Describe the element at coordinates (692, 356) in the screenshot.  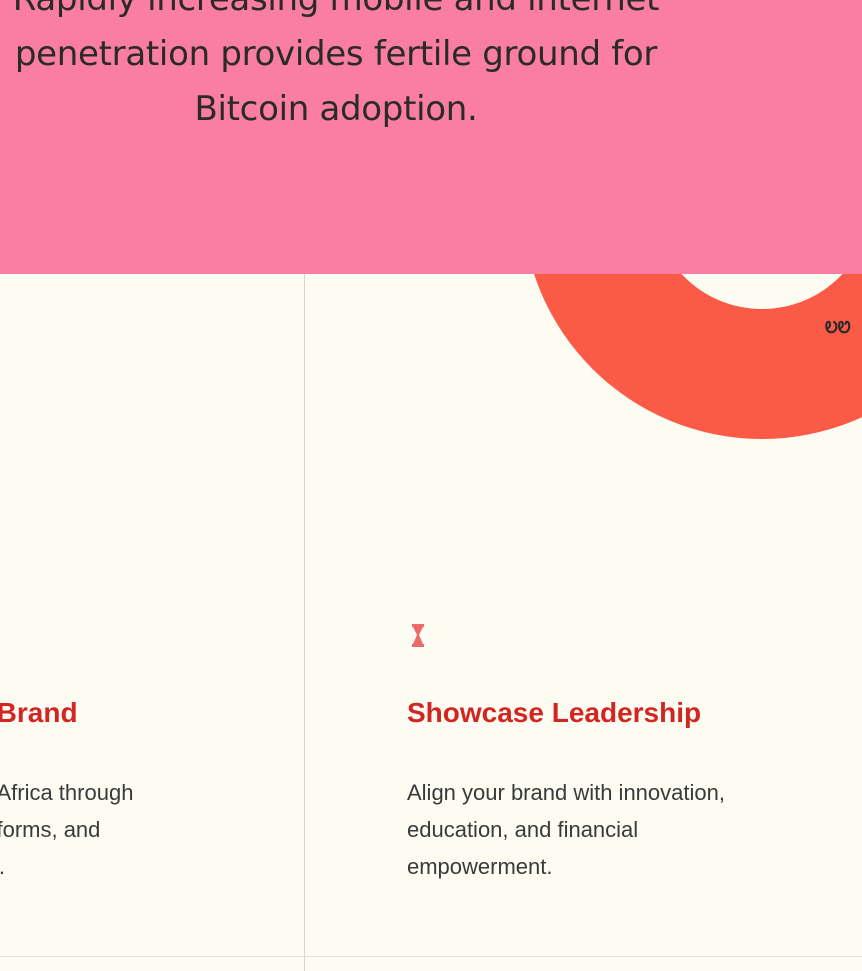
I see `decorative-donut-shape` at that location.